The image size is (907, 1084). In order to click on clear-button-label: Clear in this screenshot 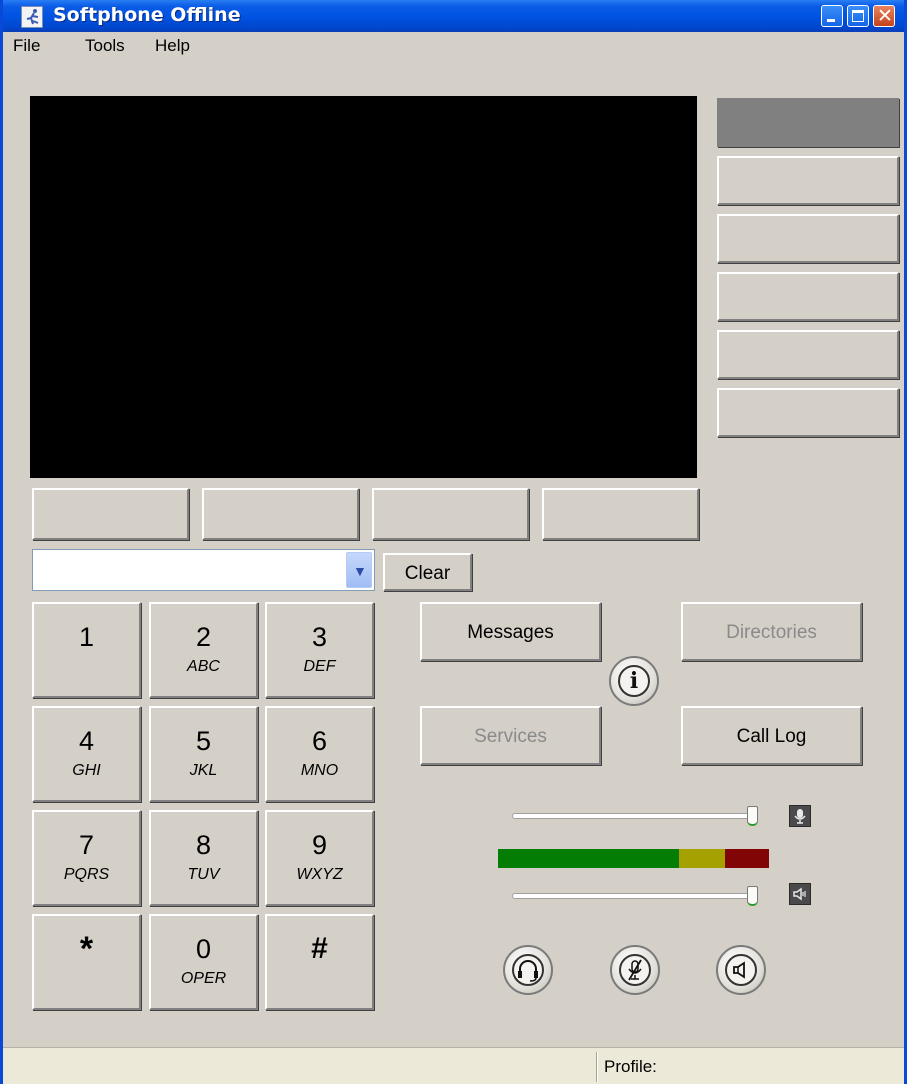, I will do `click(427, 573)`.